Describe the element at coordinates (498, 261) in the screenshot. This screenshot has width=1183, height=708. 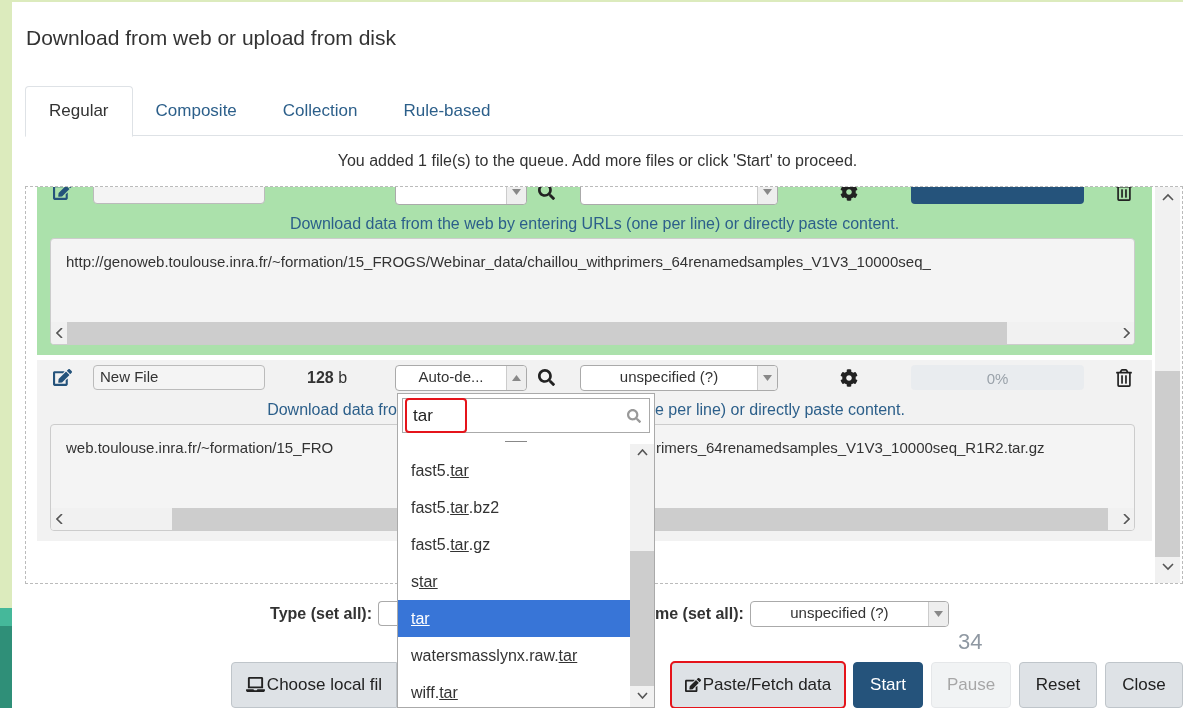
I see `url-text: http://genoweb.toulouse.inra.fr/~formation/15_FROGS/Webinar_data/chaillou_withprimers_64renamedsamples_V1V3_10000seq_` at that location.